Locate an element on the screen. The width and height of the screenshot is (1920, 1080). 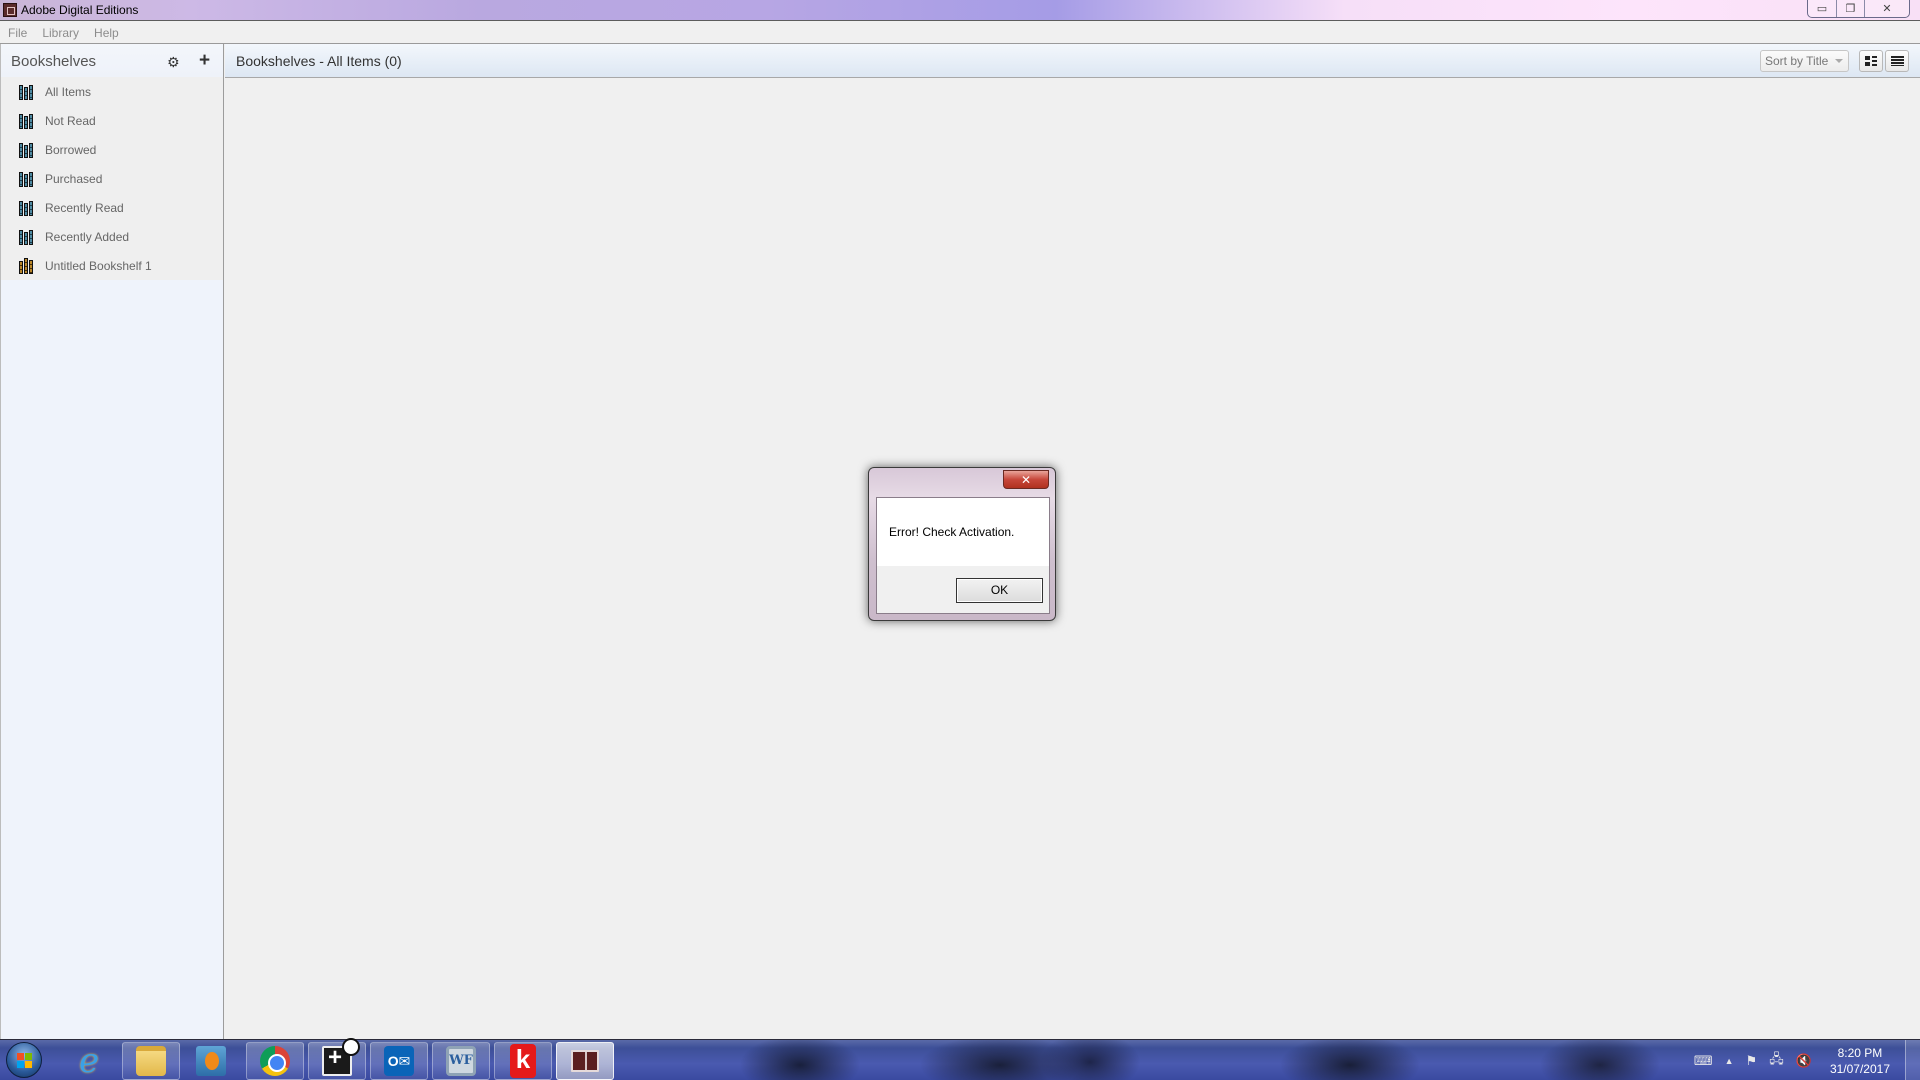
media-player-icon is located at coordinates (211, 1061).